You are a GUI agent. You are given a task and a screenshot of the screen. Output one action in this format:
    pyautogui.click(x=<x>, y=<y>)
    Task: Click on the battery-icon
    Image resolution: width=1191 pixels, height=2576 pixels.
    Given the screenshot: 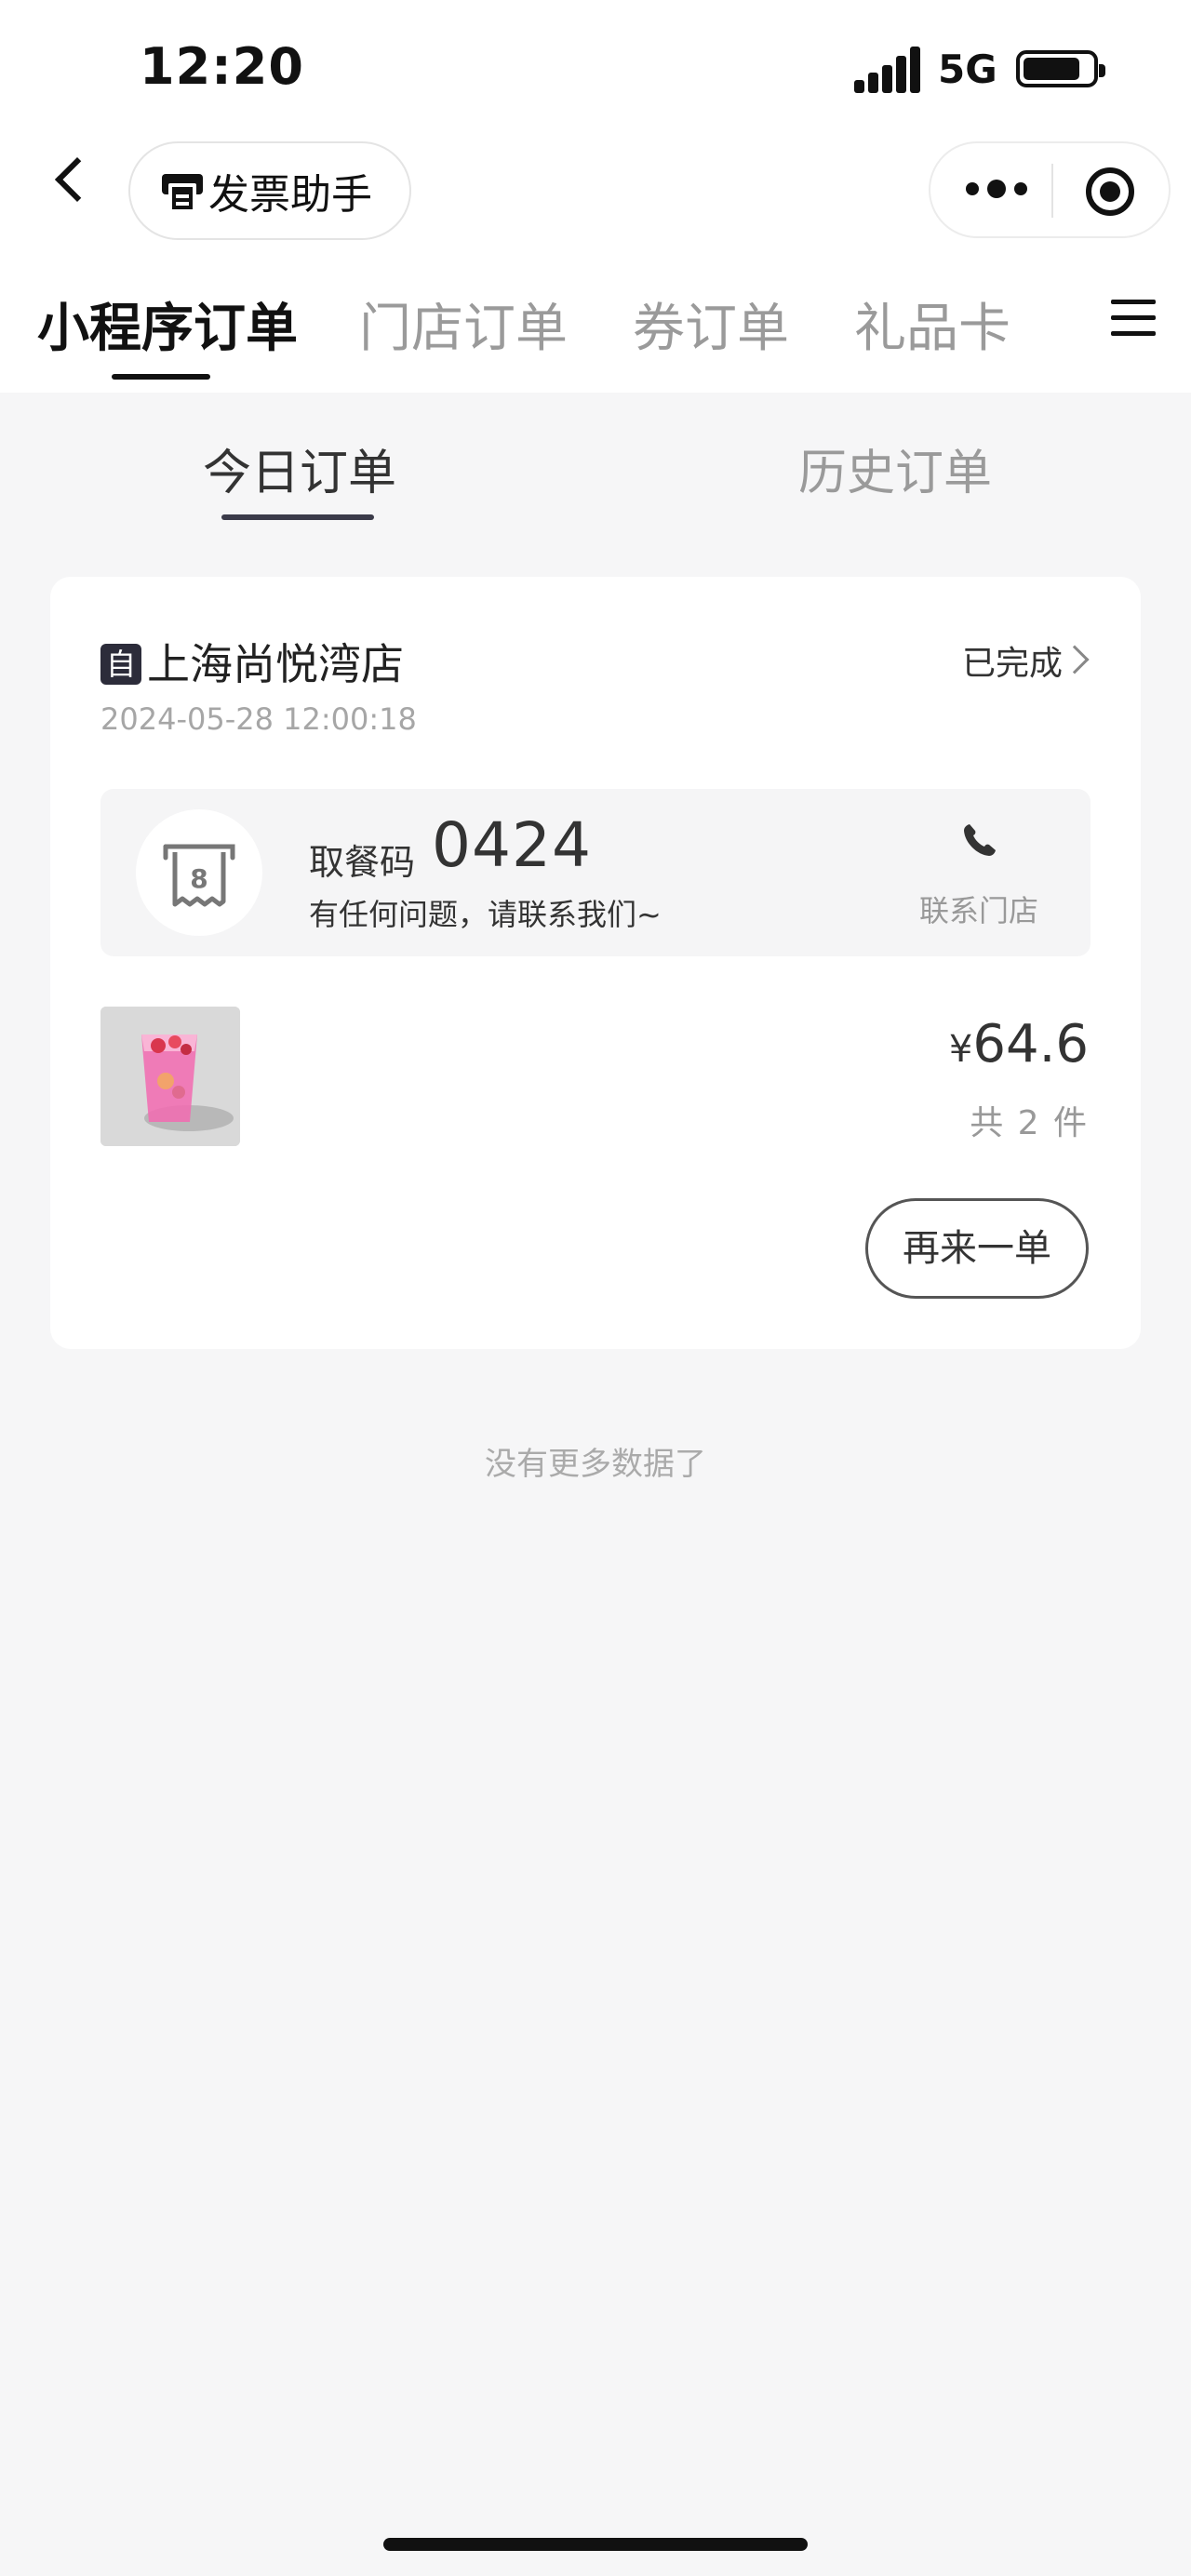 What is the action you would take?
    pyautogui.click(x=1060, y=68)
    